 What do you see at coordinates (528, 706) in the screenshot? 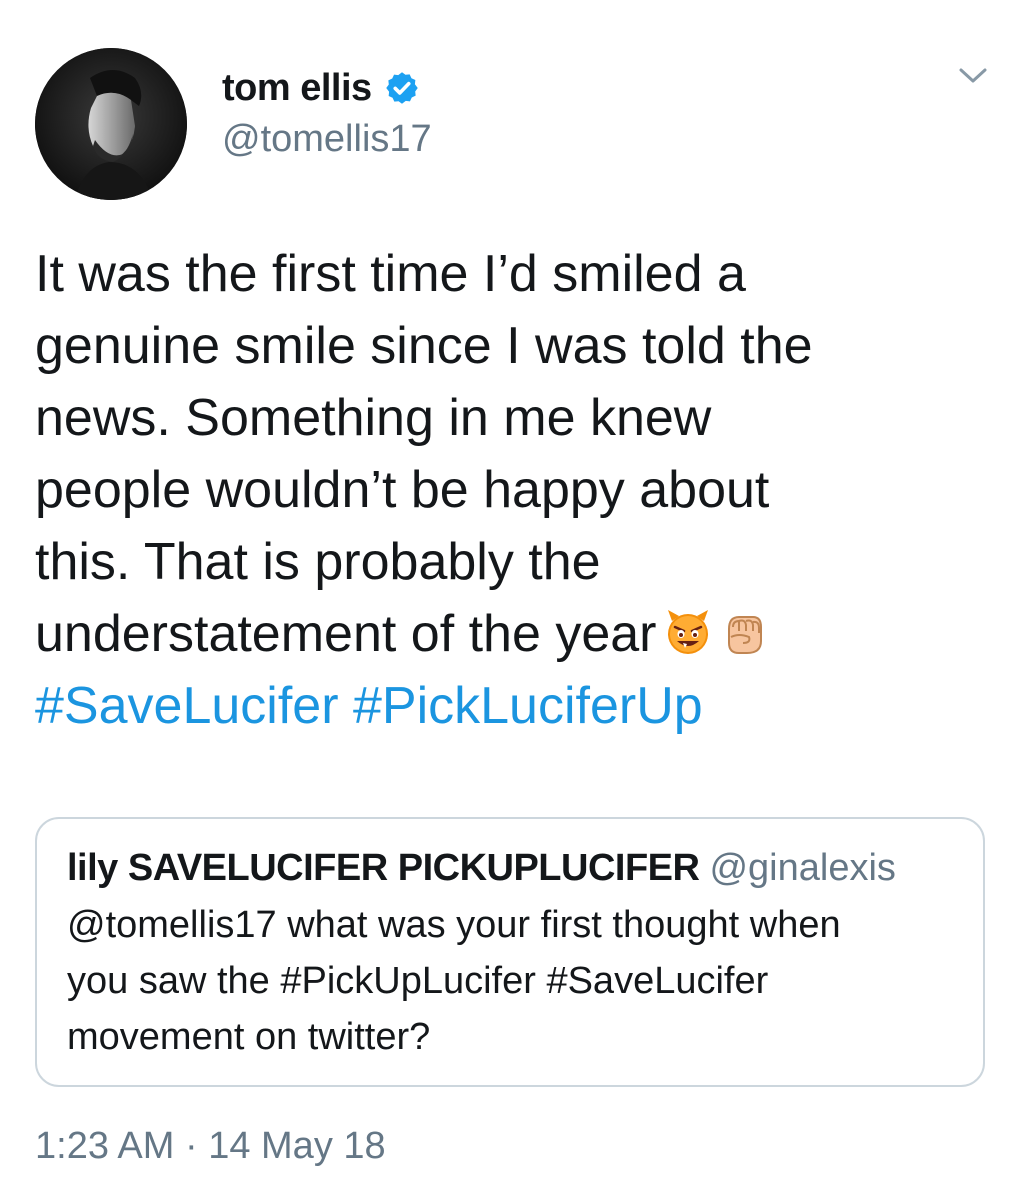
I see `hashtag-pickluciferup: #PickLuciferUp` at bounding box center [528, 706].